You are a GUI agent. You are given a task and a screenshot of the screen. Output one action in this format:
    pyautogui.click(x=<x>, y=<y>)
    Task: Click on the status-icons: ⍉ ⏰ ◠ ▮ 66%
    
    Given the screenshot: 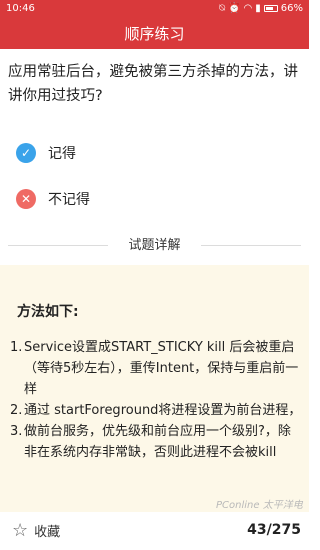 What is the action you would take?
    pyautogui.click(x=261, y=8)
    